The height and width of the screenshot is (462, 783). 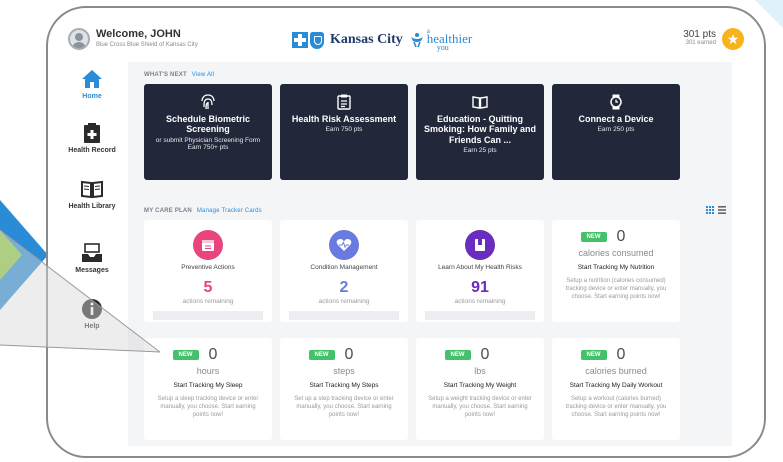 I want to click on care-plan-header: MY CARE PLAN Manage Tracker Cards, so click(x=203, y=211).